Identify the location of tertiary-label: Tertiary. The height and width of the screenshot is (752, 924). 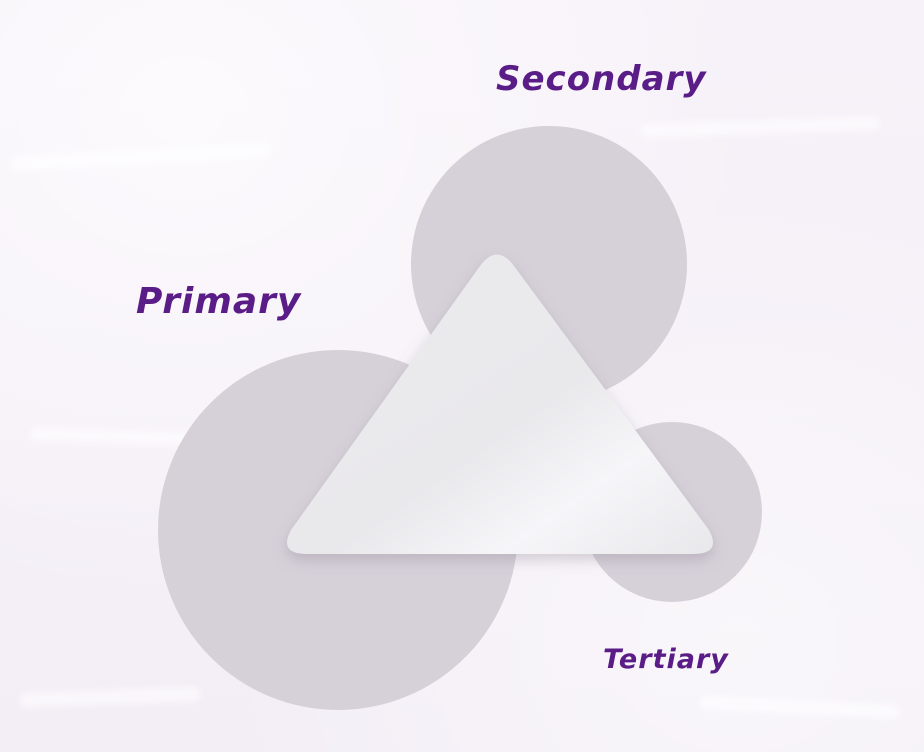
(666, 659).